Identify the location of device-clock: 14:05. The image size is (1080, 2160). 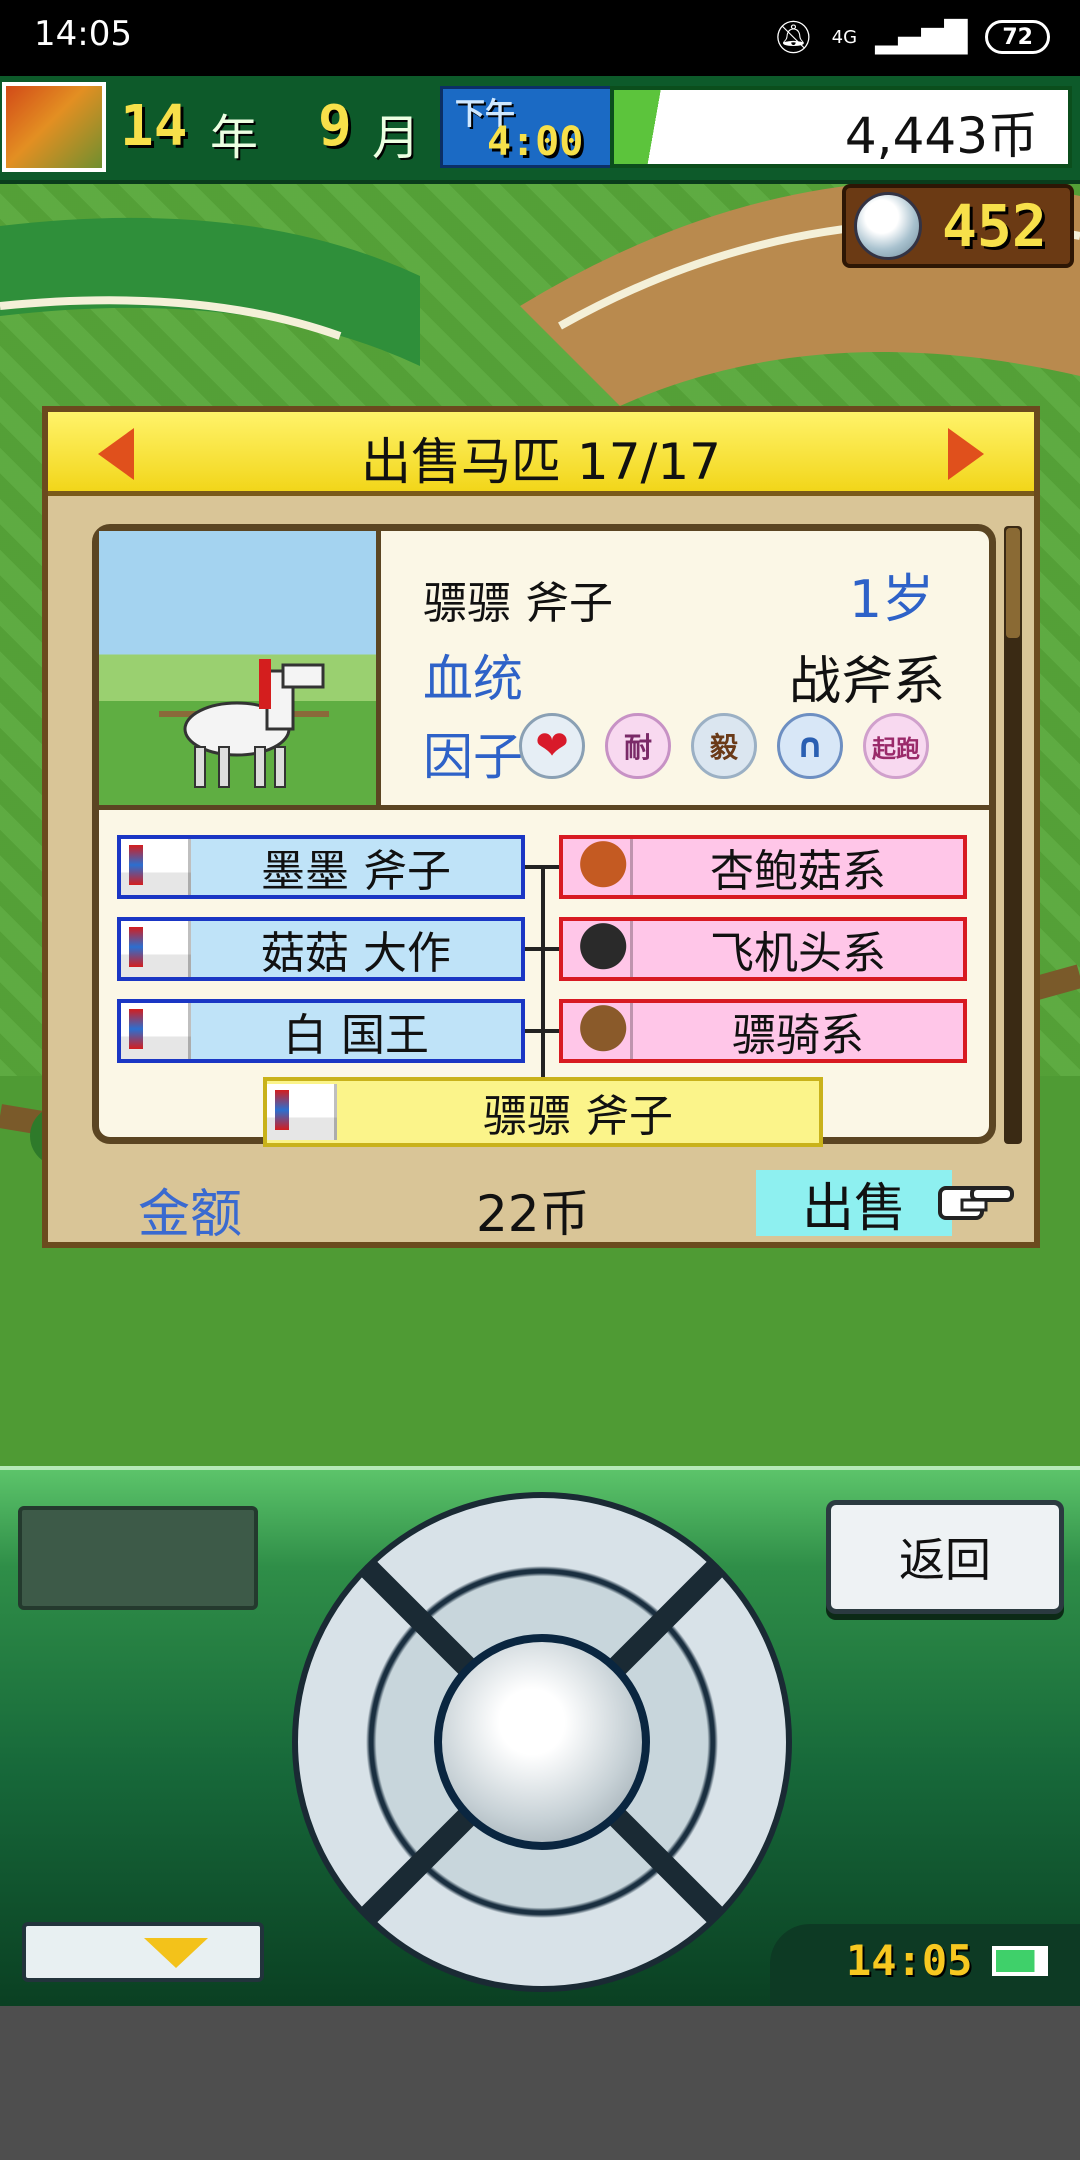
(909, 1960).